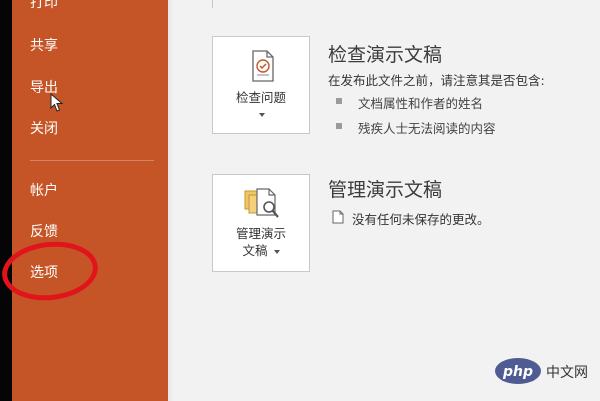 This screenshot has height=401, width=600. I want to click on manage-button-label-line2-wrapper: 文稿, so click(261, 251).